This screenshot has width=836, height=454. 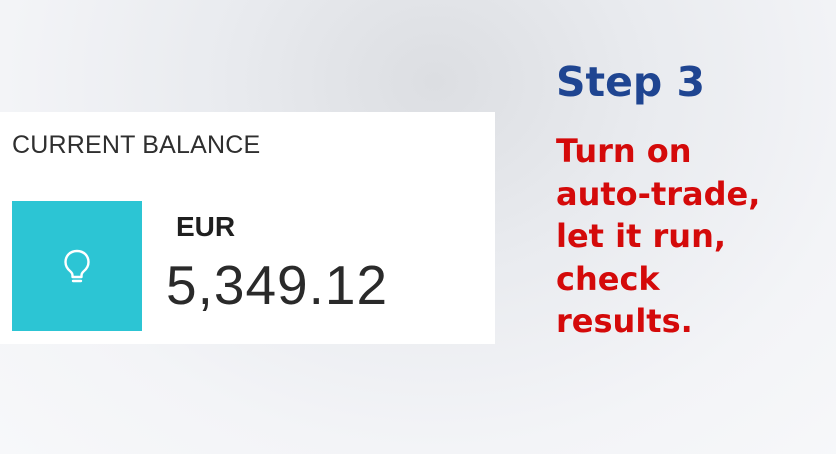 I want to click on currency-code: EUR, so click(x=206, y=226).